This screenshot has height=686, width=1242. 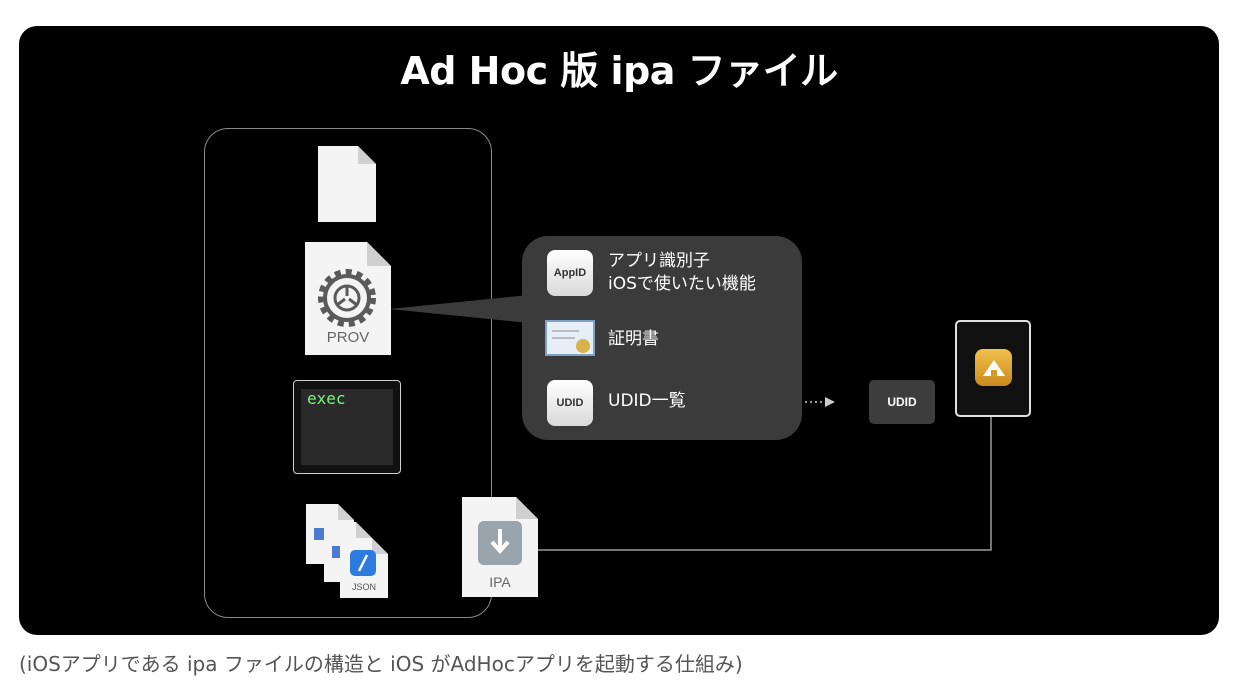 I want to click on bubble-tail, so click(x=464, y=309).